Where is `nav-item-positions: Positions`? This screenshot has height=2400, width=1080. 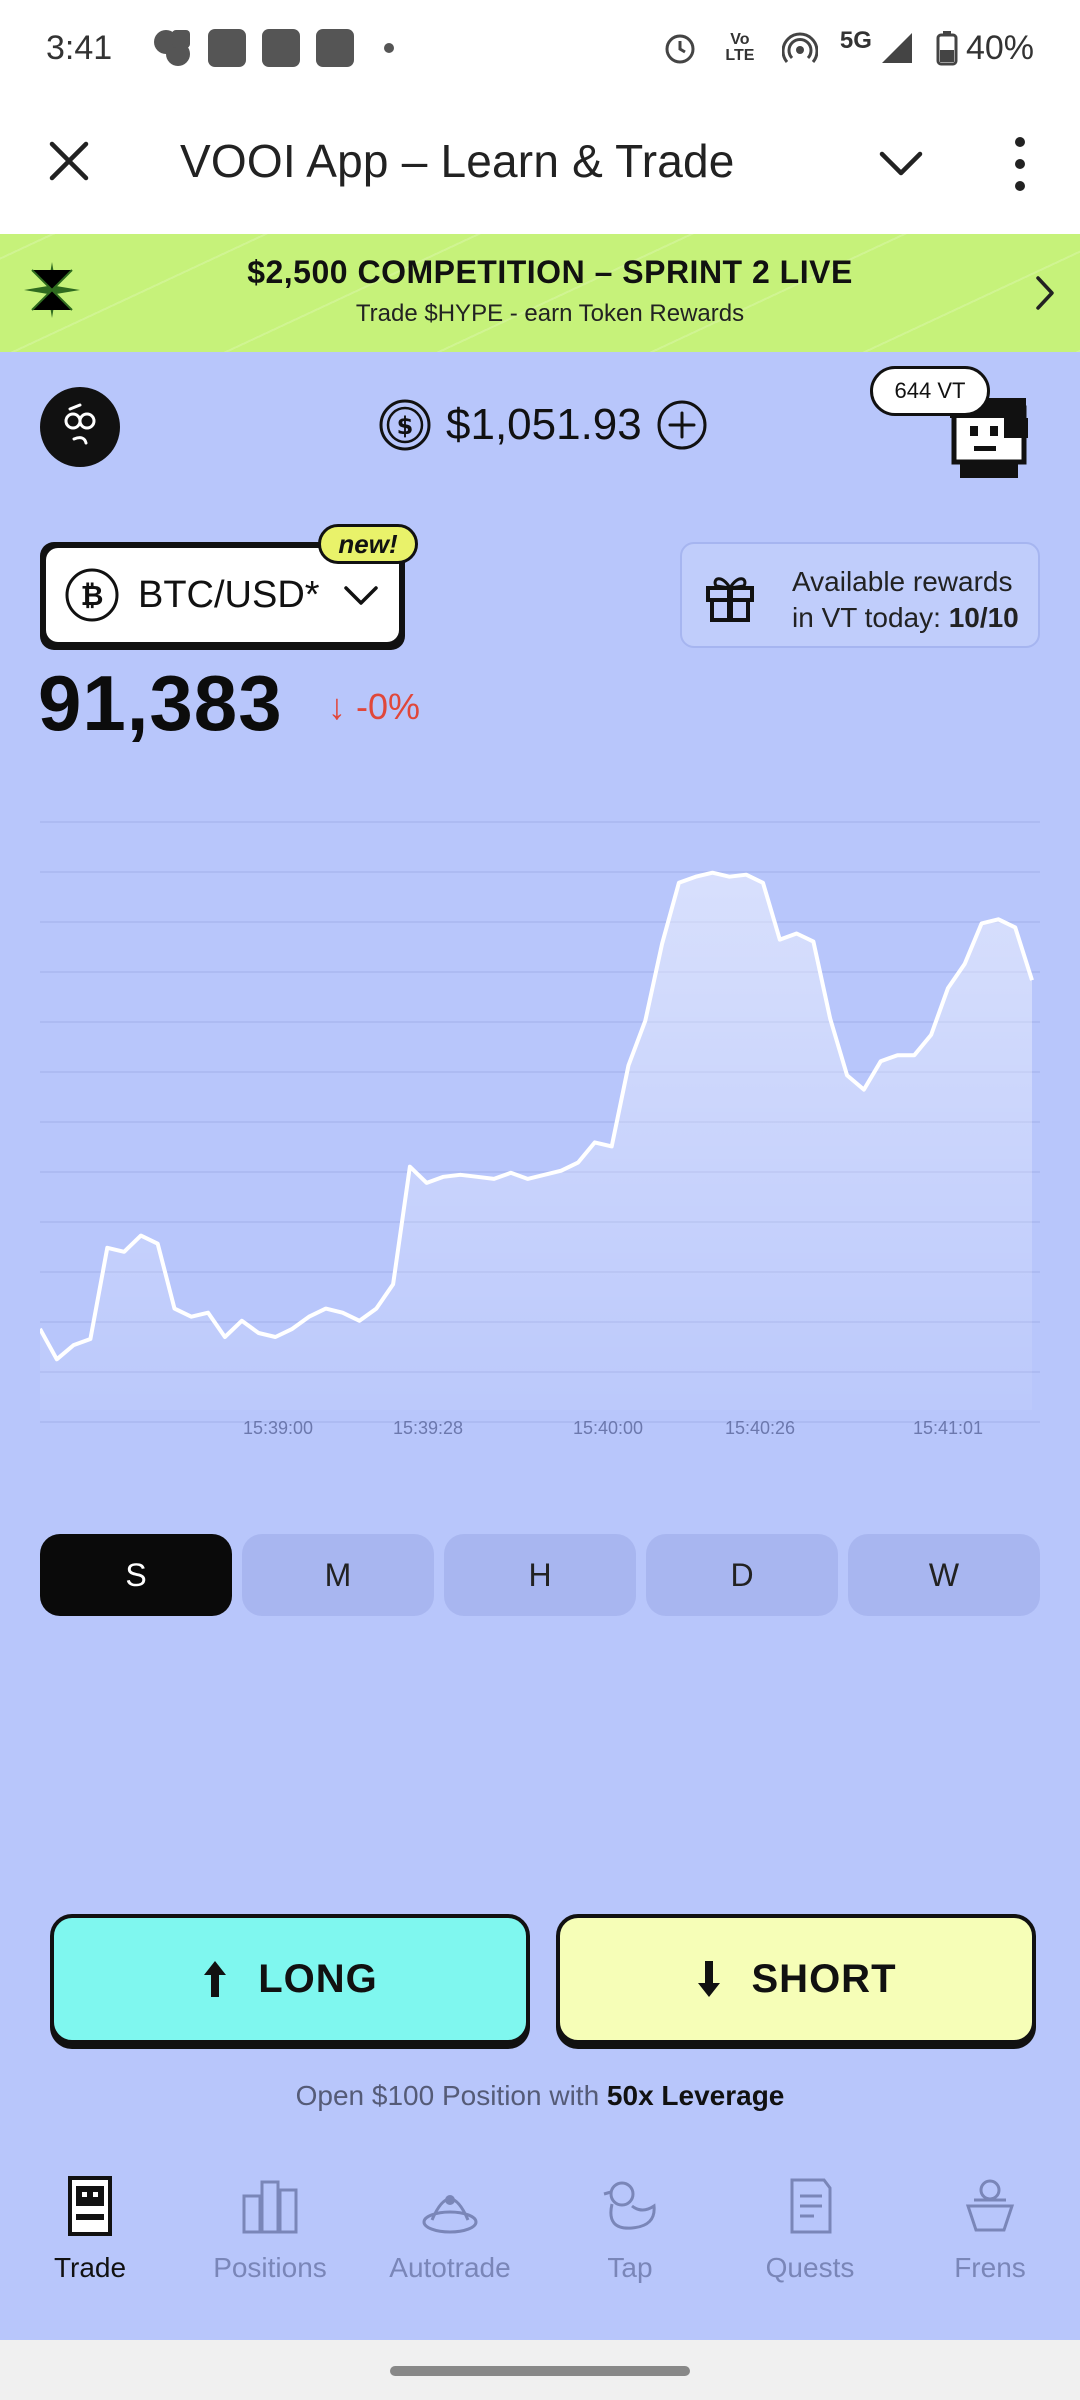 nav-item-positions: Positions is located at coordinates (270, 2250).